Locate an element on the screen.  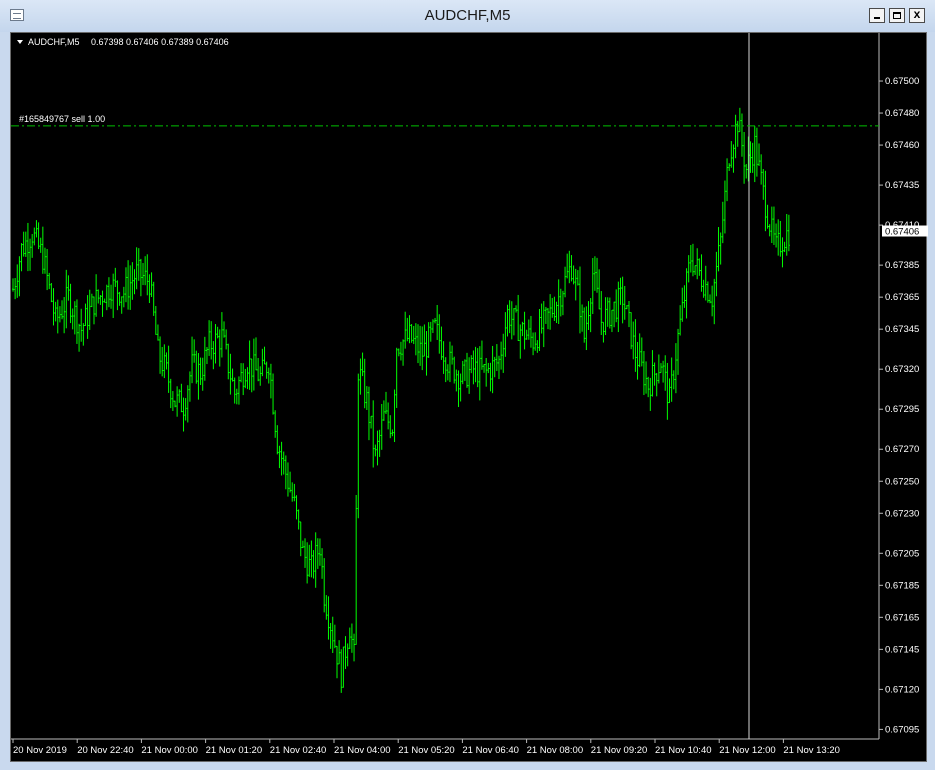
sell-order-label: #165849767 sell 1.00 is located at coordinates (62, 119).